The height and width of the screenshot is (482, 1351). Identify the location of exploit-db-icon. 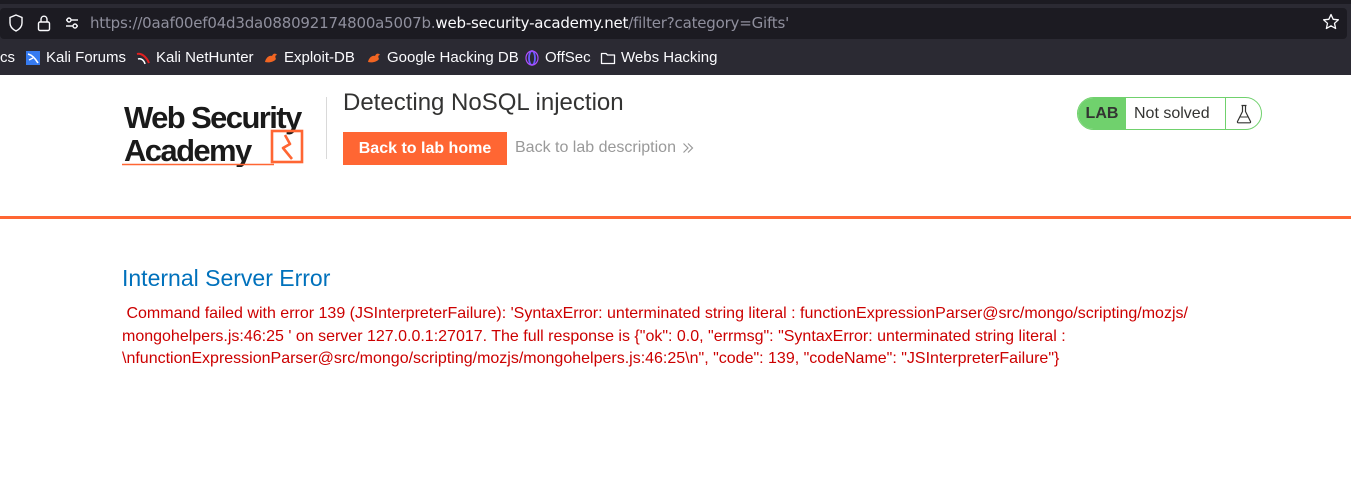
(271, 57).